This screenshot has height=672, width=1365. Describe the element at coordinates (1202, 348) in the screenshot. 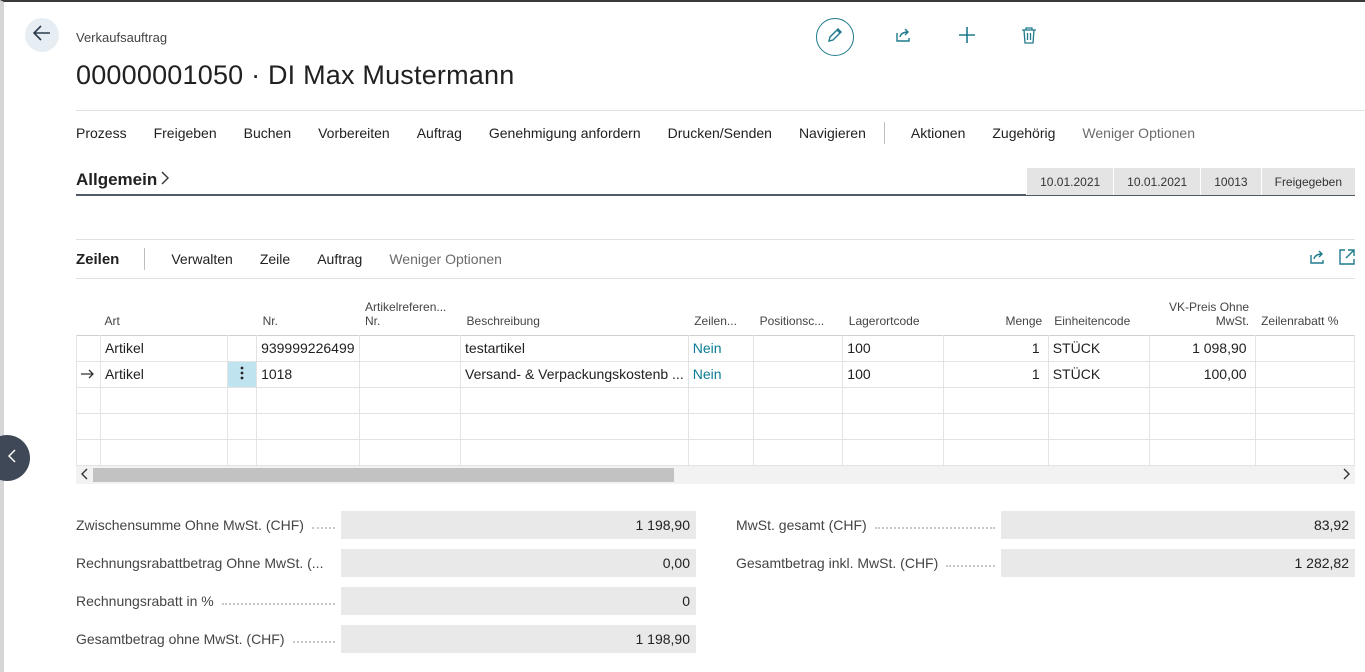

I see `cell-vk-preis: 1 098,90` at that location.